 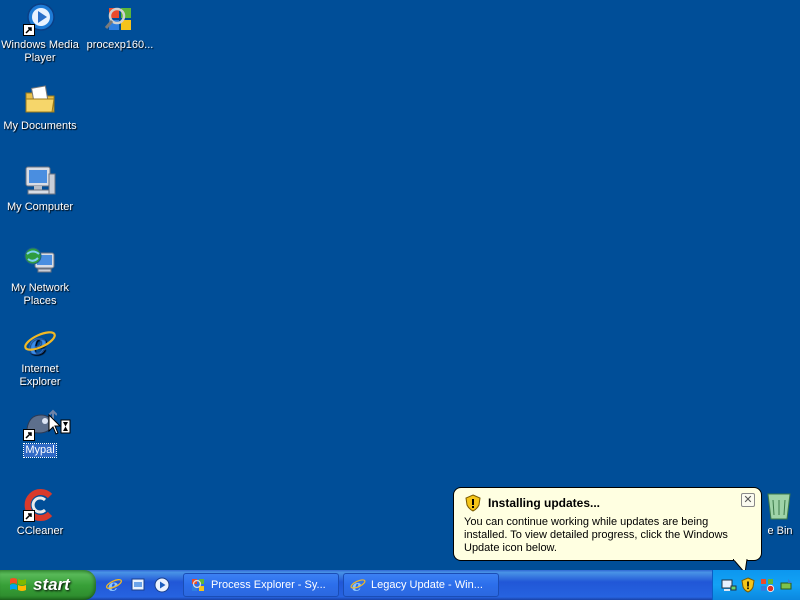 I want to click on safely-remove-hardware-icon, so click(x=786, y=585).